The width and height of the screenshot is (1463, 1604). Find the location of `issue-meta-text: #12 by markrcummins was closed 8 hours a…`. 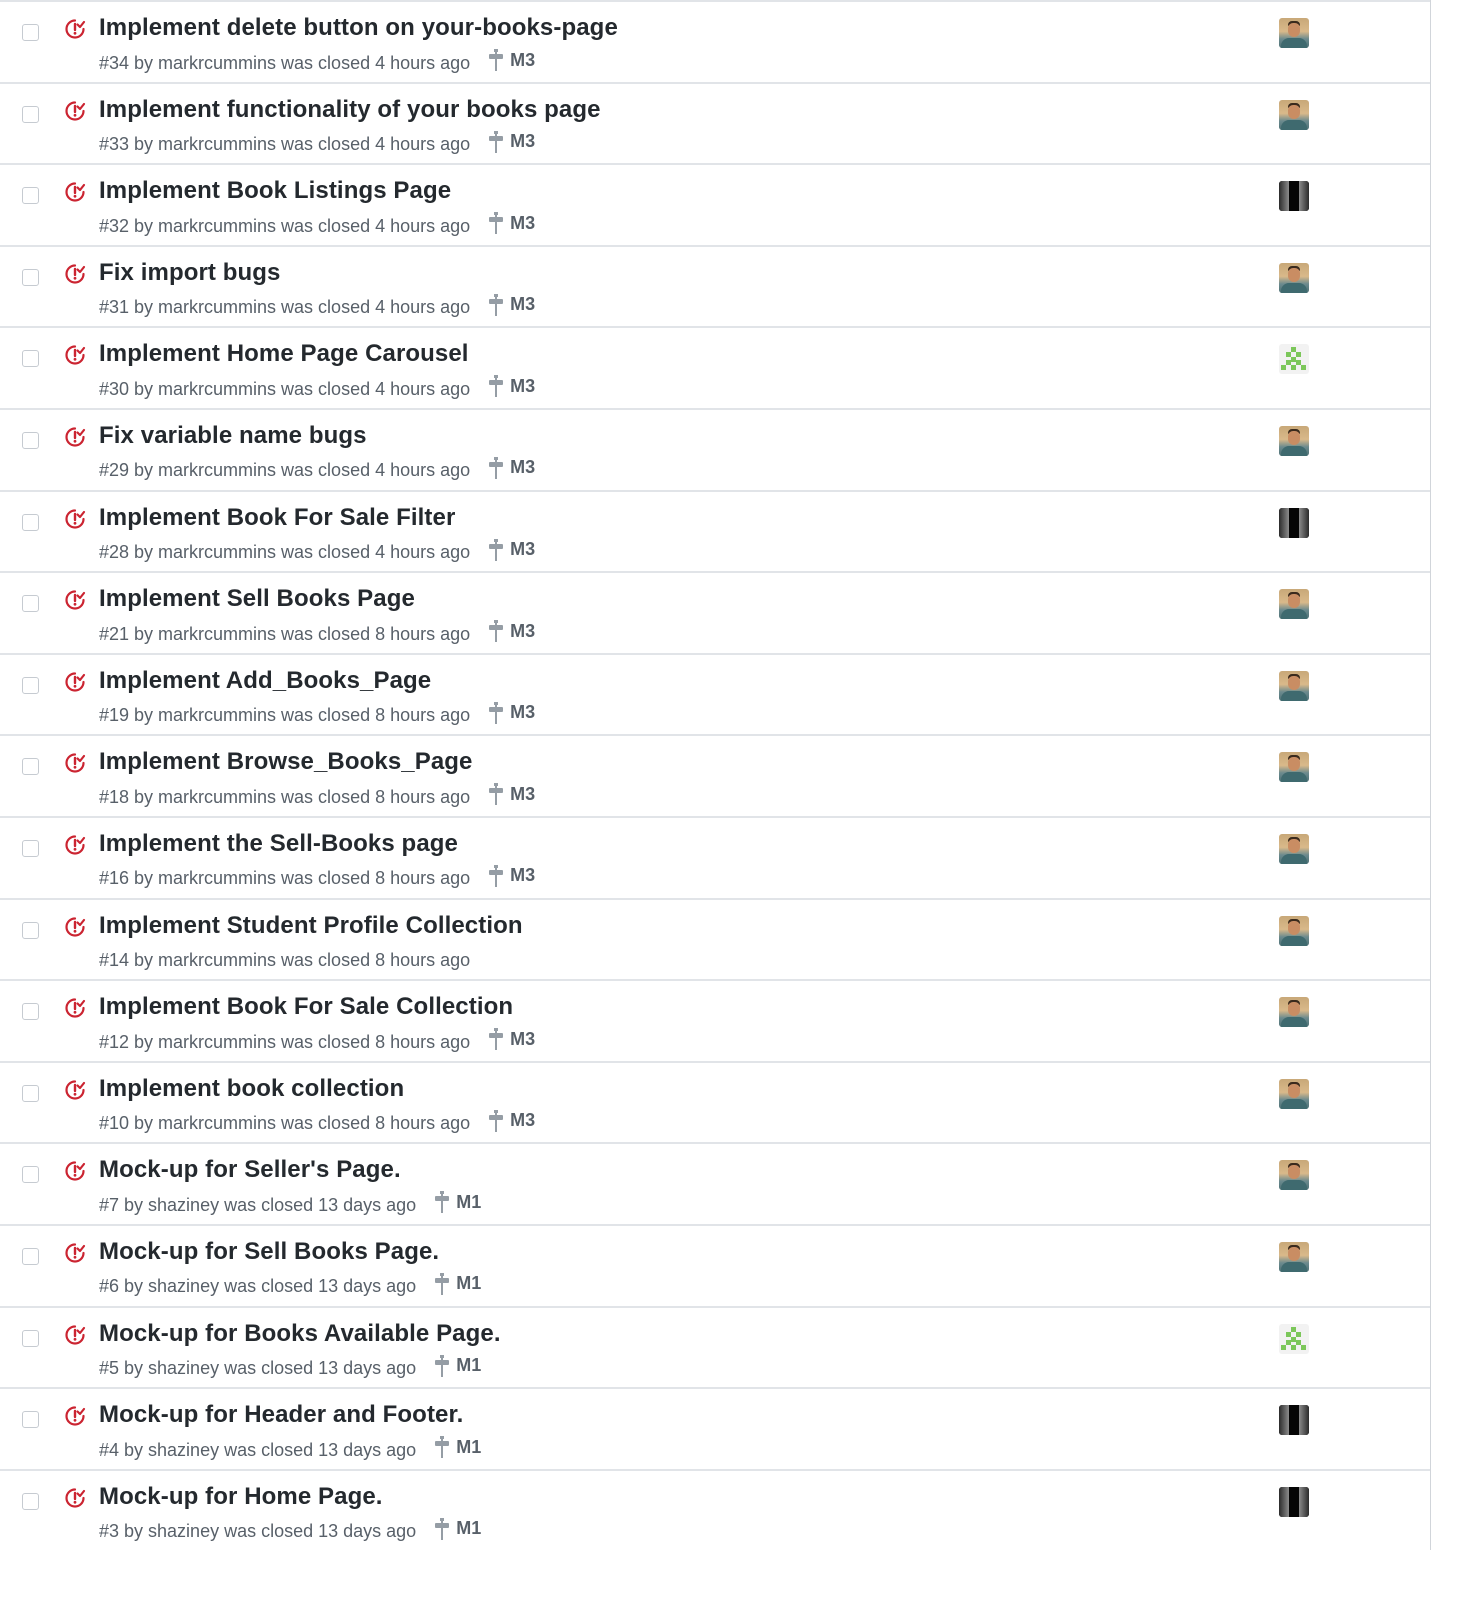

issue-meta-text: #12 by markrcummins was closed 8 hours a… is located at coordinates (285, 1041).